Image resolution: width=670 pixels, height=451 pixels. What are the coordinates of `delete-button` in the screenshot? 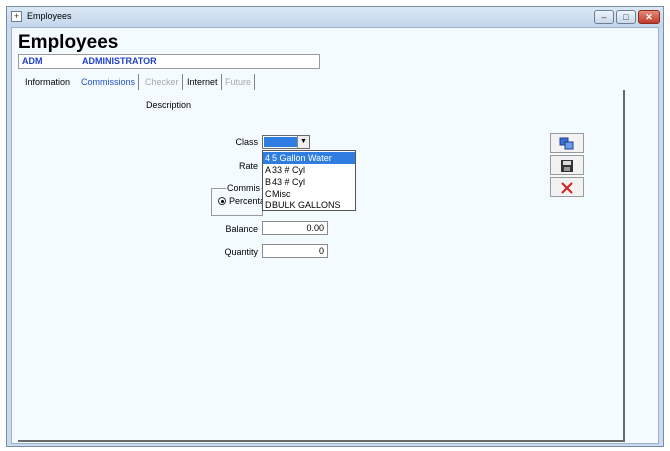 It's located at (567, 187).